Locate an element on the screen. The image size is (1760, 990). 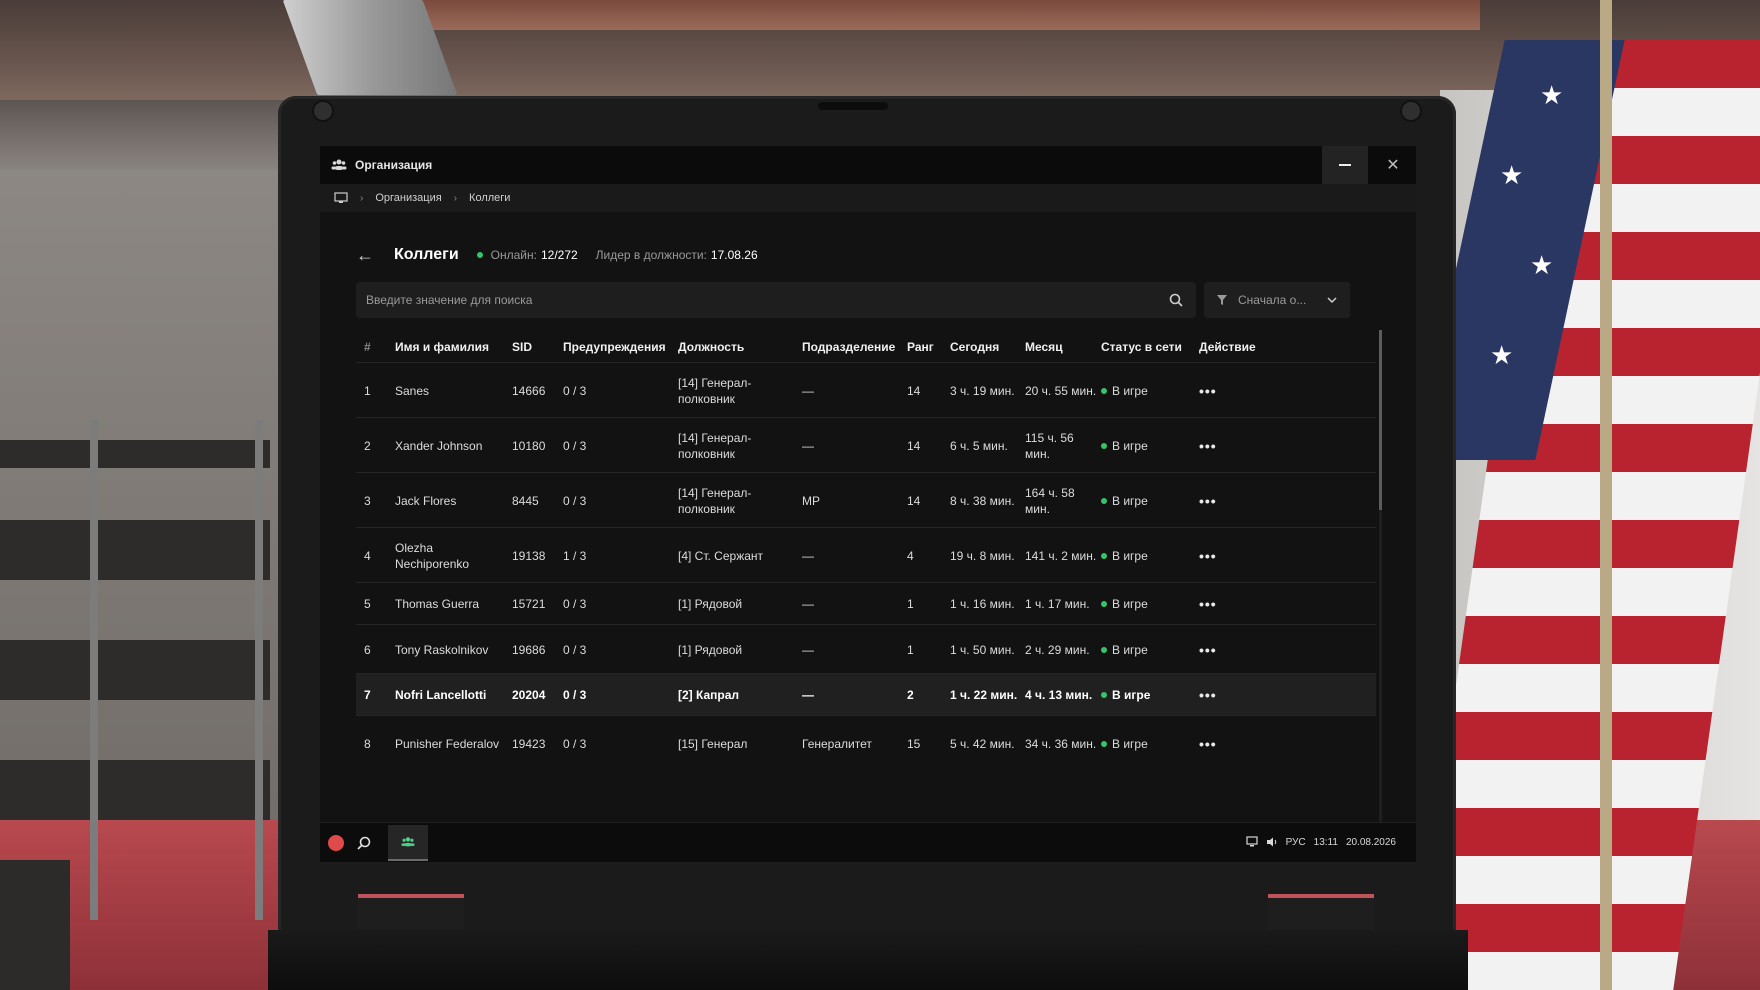
minimize-button is located at coordinates (1345, 165).